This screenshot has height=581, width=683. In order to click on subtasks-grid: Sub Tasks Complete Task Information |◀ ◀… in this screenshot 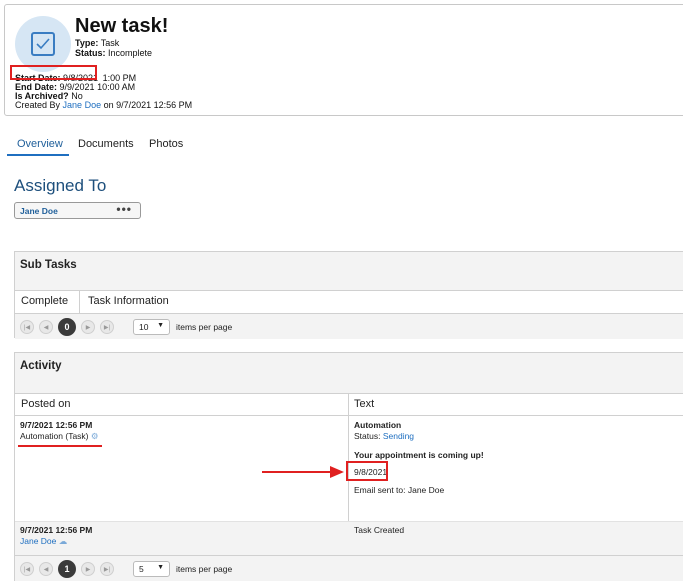, I will do `click(348, 295)`.